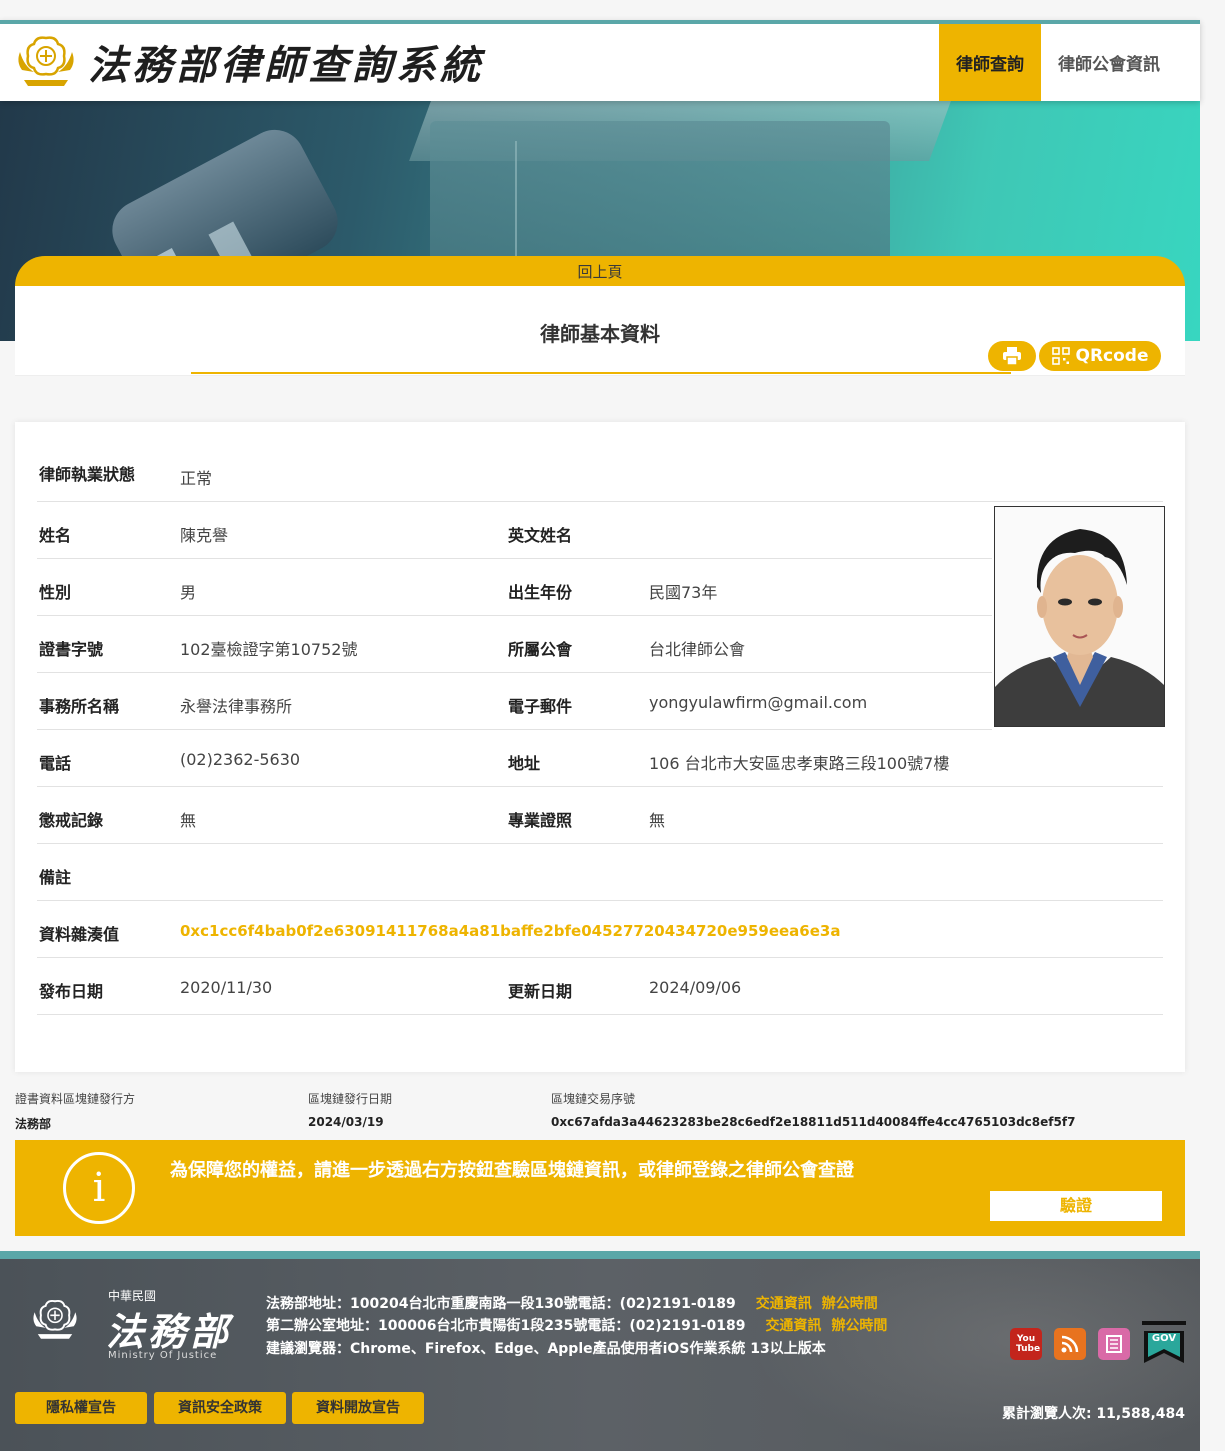 This screenshot has height=1451, width=1225. Describe the element at coordinates (990, 62) in the screenshot. I see `nav-lawyer-search: 律師查詢` at that location.